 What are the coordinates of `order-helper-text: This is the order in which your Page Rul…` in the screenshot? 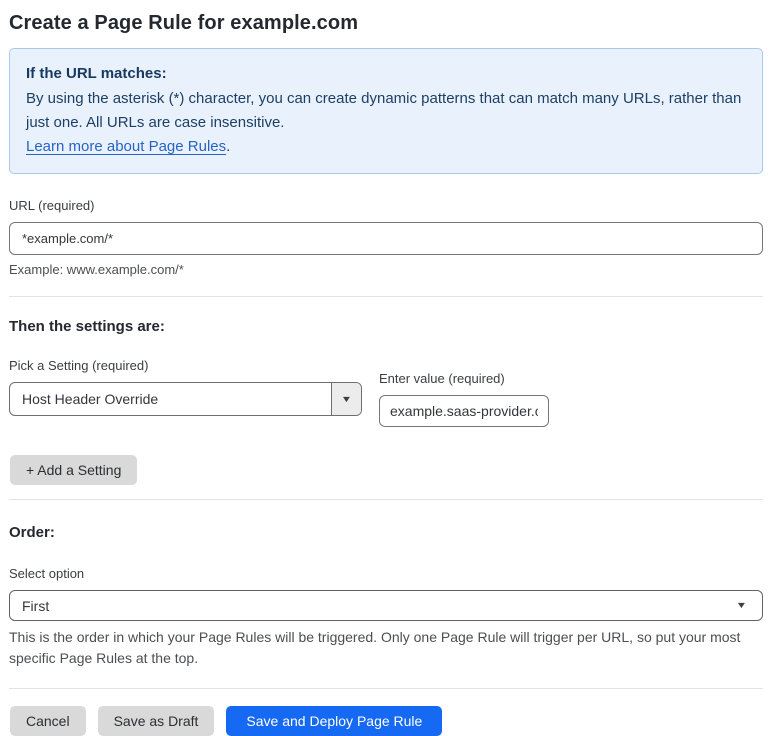 It's located at (375, 647).